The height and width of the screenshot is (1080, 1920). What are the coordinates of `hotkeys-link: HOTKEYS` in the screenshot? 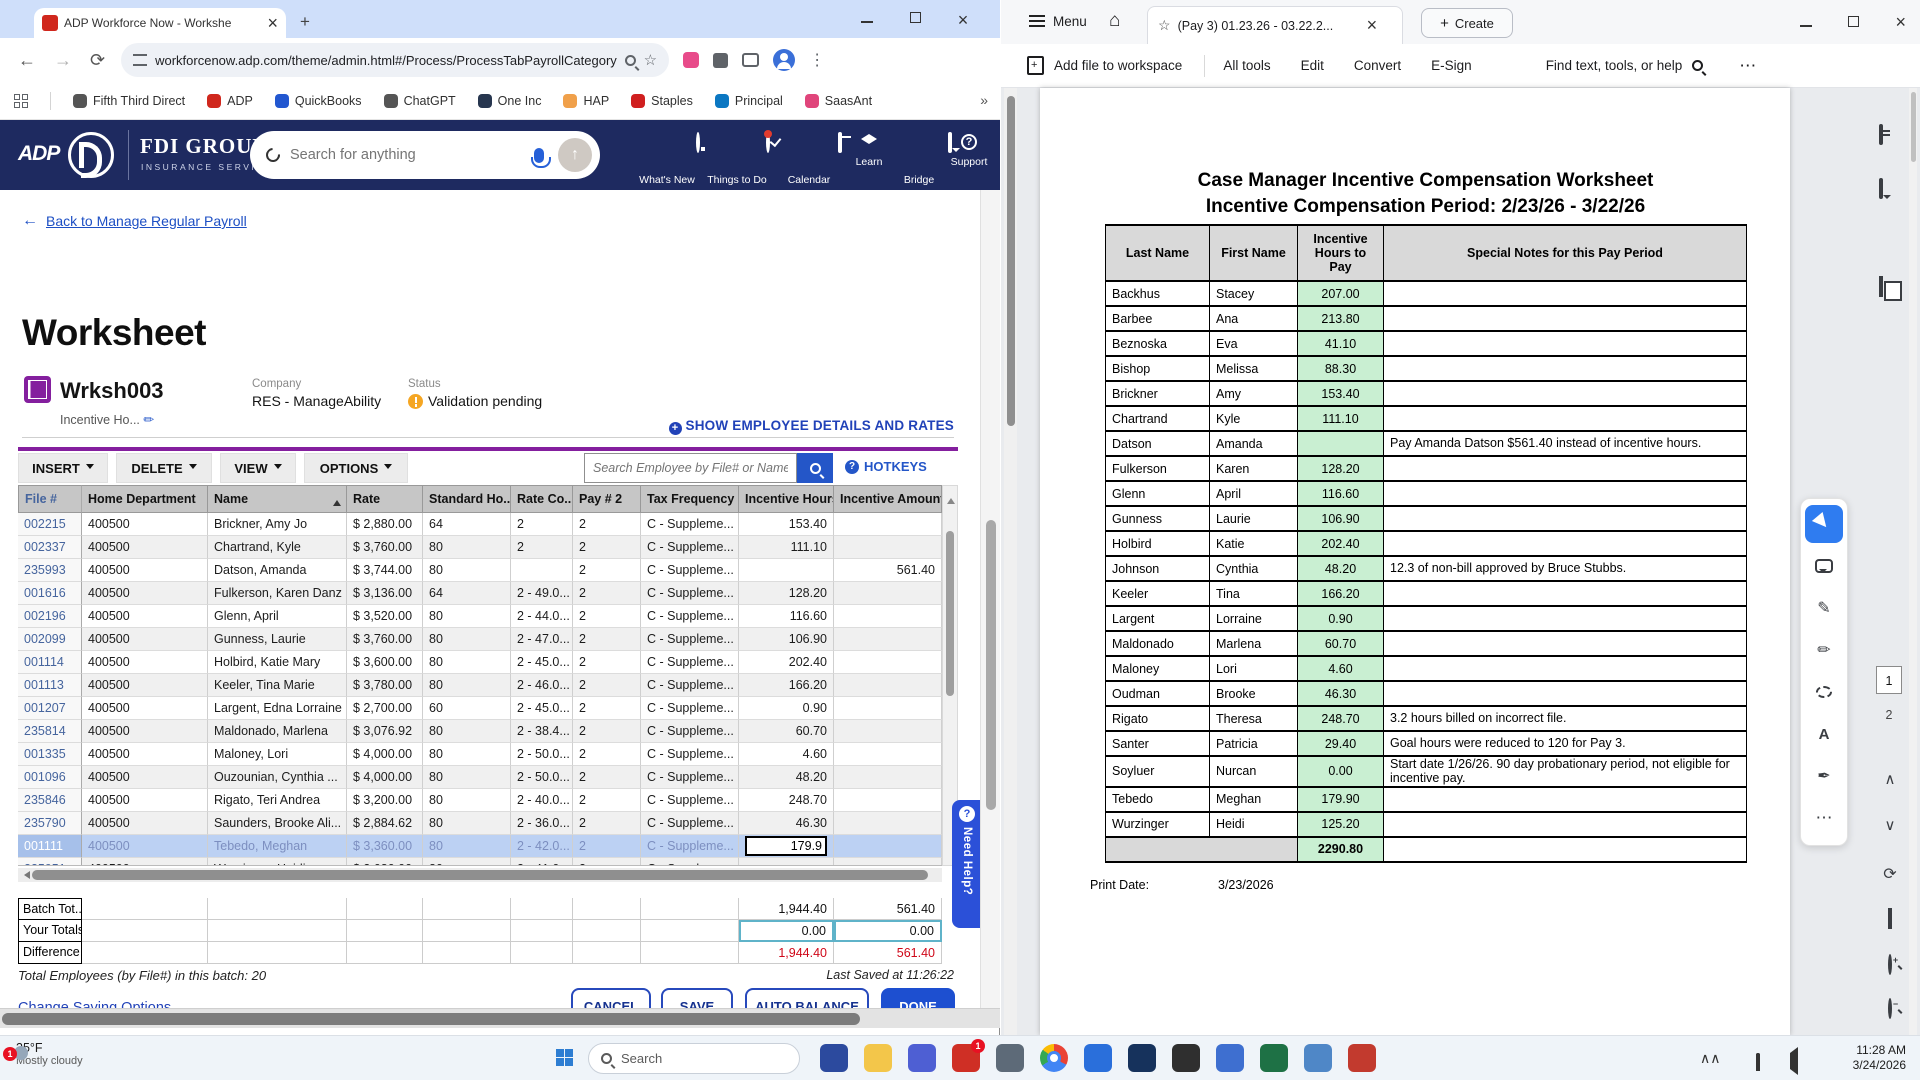 It's located at (886, 466).